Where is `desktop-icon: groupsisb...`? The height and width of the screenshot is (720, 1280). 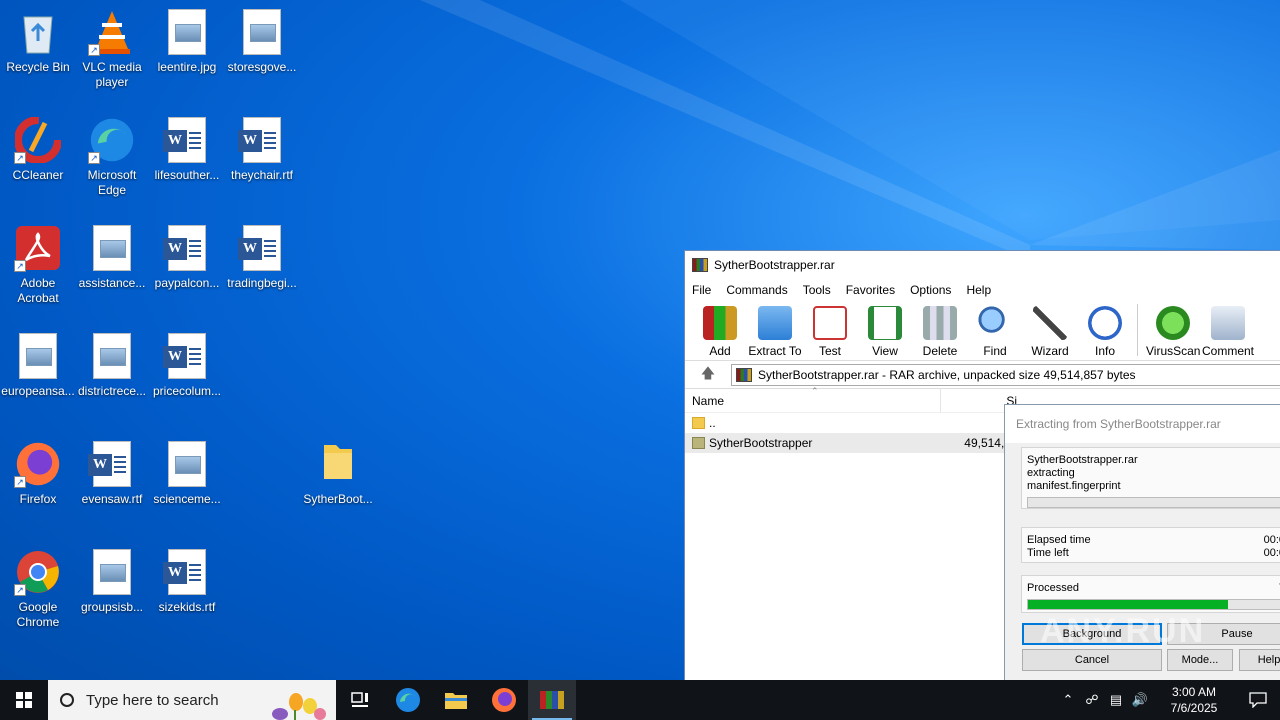
desktop-icon: groupsisb... is located at coordinates (112, 581).